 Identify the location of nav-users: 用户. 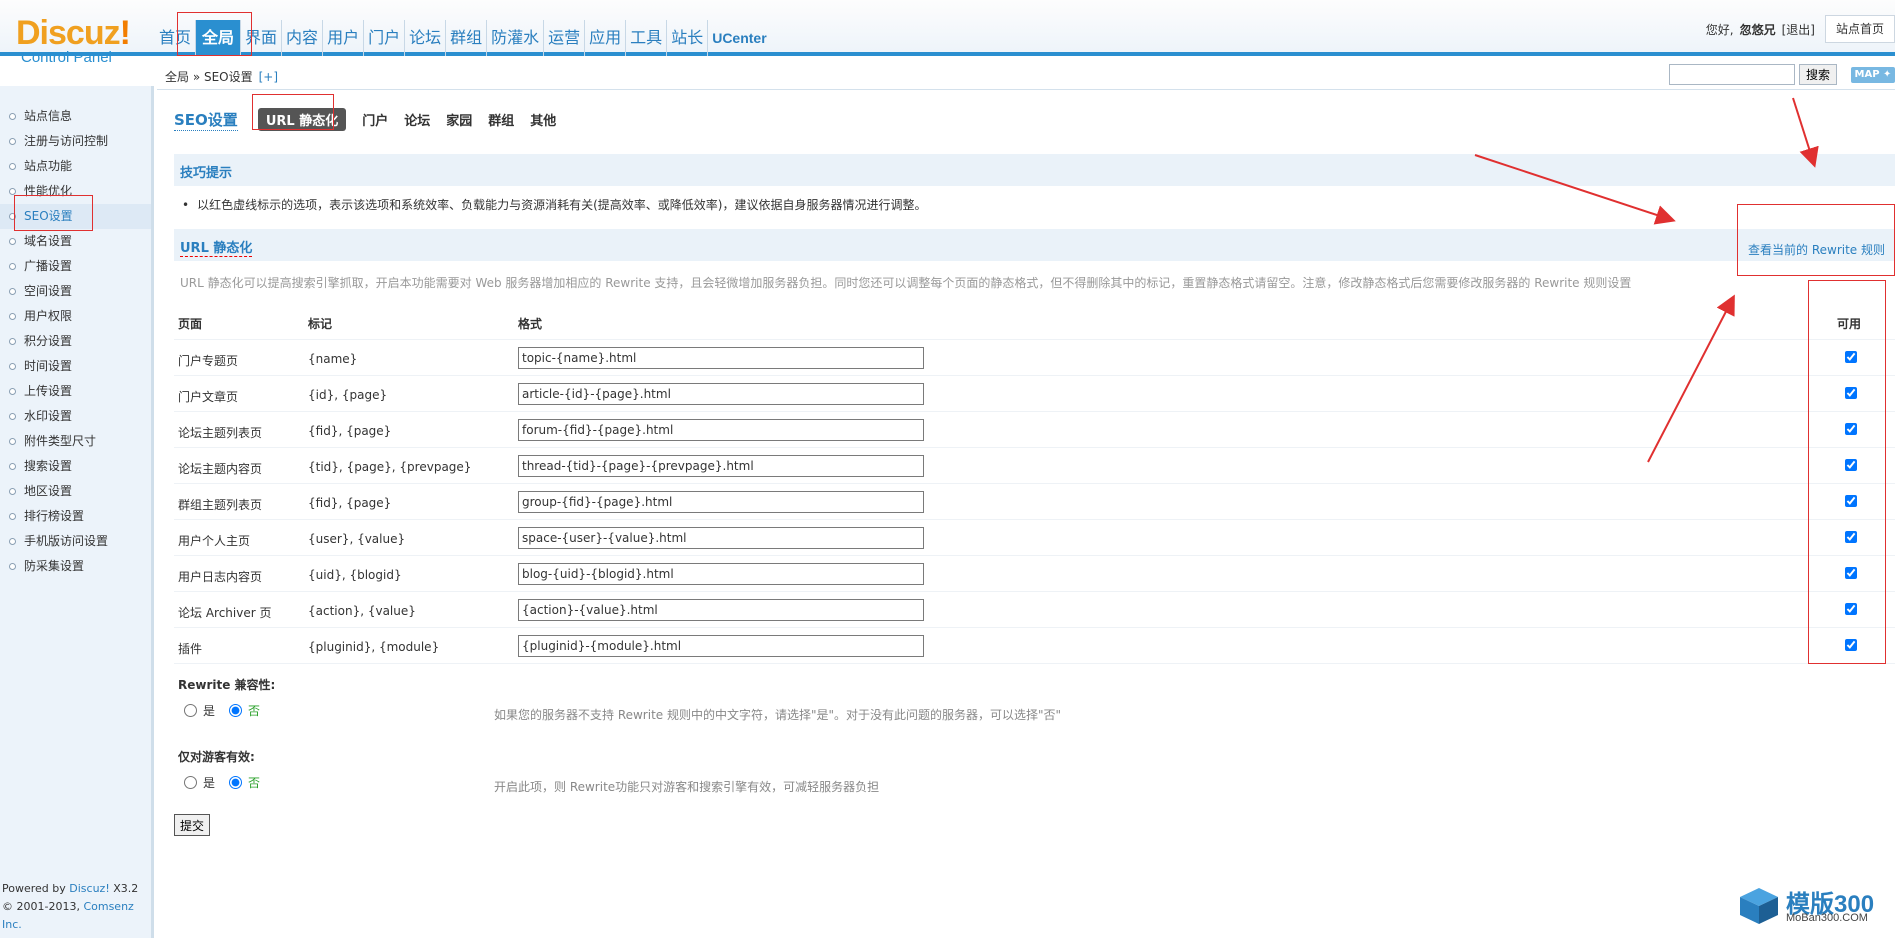
(344, 38).